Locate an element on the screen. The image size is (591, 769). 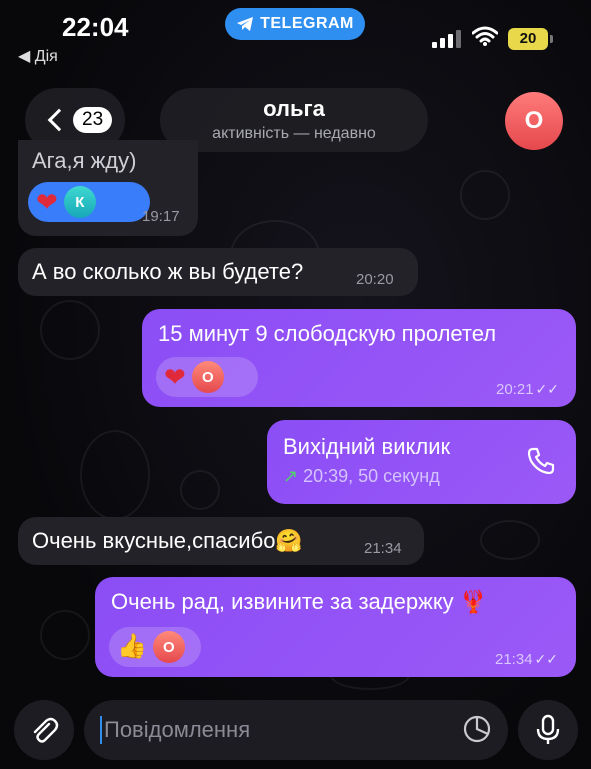
message-text: Ага,я жду) is located at coordinates (84, 160).